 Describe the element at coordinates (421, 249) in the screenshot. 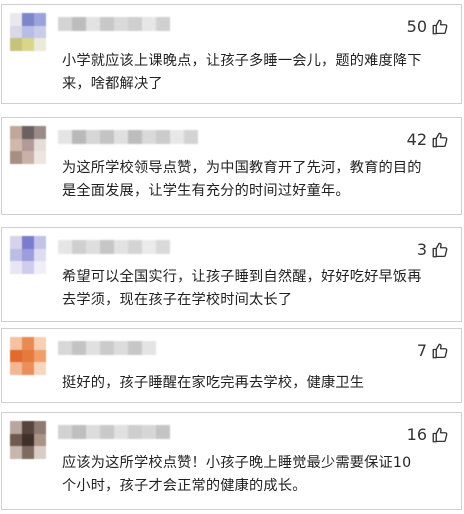

I see `like-count: 3` at that location.